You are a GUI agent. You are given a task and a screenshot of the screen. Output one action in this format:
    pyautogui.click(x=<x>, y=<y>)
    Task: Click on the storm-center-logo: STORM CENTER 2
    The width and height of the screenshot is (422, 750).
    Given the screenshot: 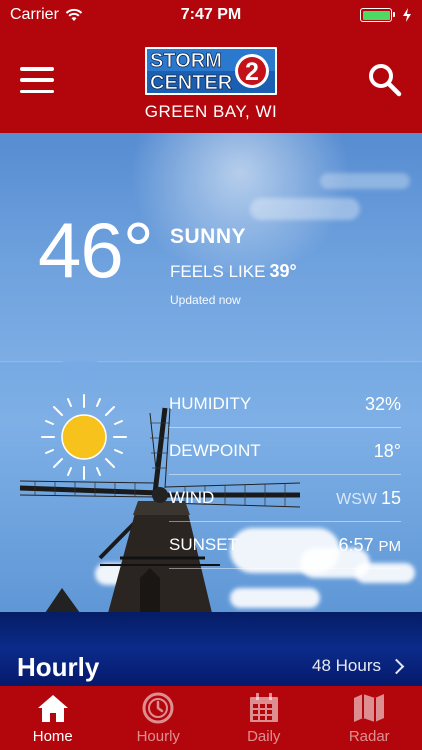 What is the action you would take?
    pyautogui.click(x=211, y=71)
    